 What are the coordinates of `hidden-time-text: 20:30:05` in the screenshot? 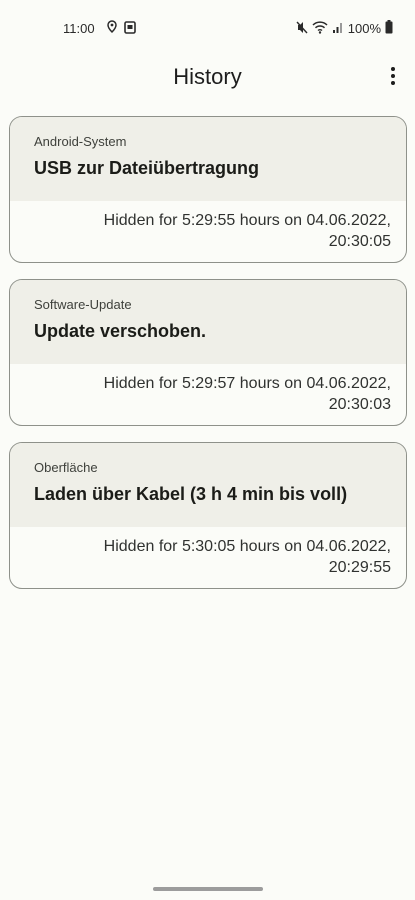 It's located at (359, 241).